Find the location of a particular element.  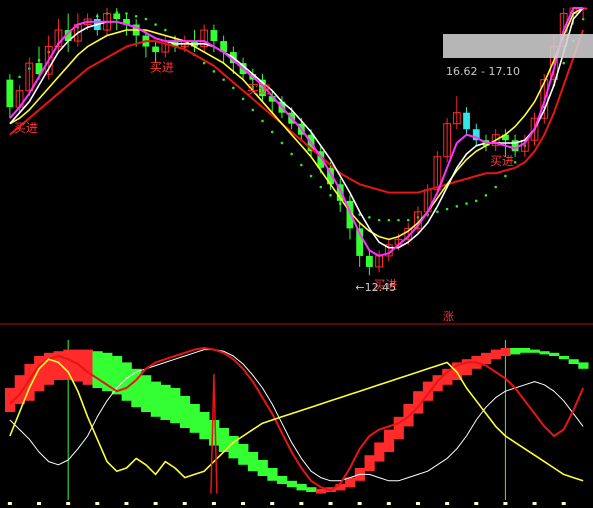

range-label: 16.62 - 17.10 is located at coordinates (483, 71).